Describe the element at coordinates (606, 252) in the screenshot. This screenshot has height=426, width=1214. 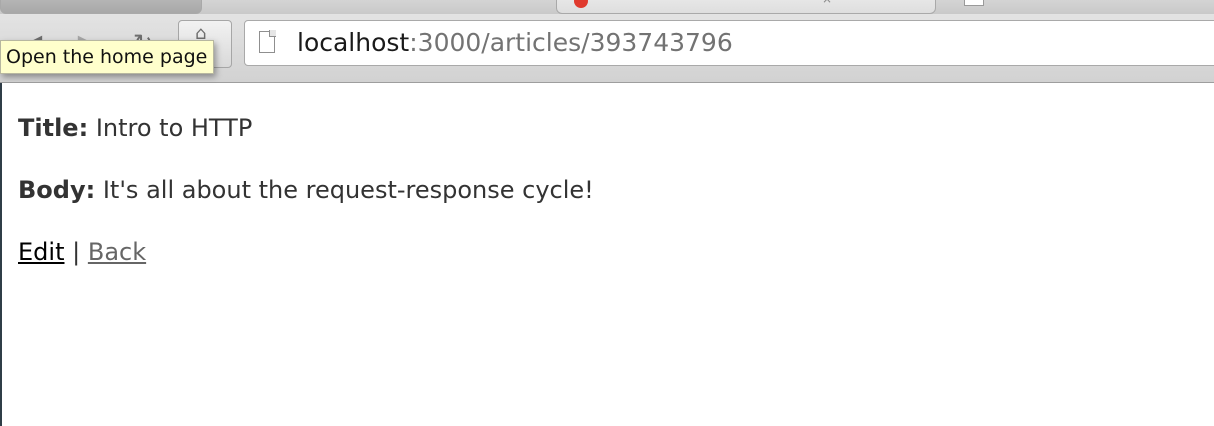
I see `action-links: Edit | Back` at that location.